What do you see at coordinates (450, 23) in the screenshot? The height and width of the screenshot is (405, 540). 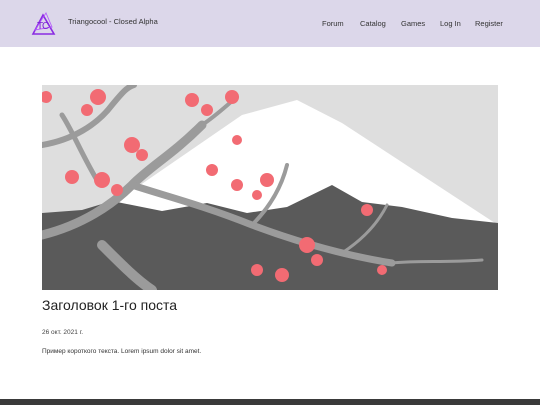 I see `nav-login: Log In` at bounding box center [450, 23].